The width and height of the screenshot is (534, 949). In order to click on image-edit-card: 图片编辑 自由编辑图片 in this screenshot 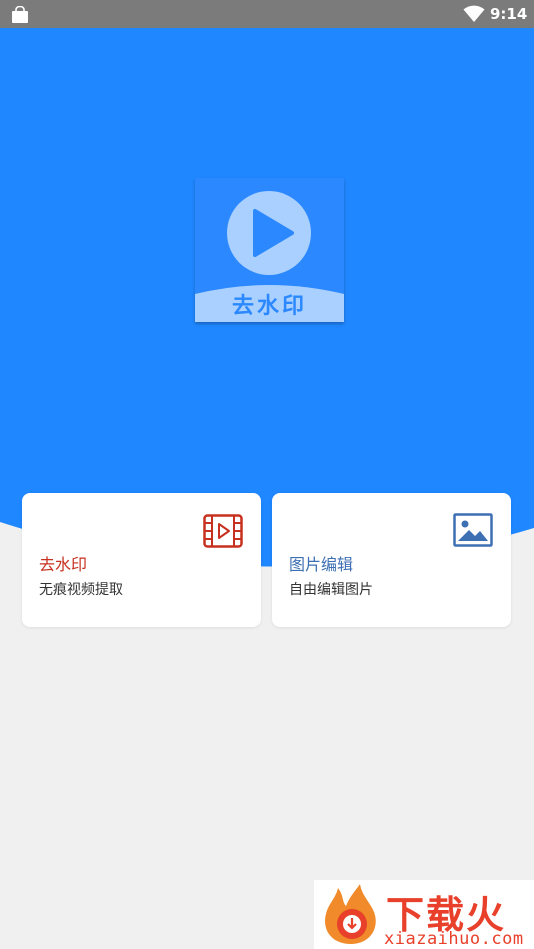, I will do `click(391, 560)`.